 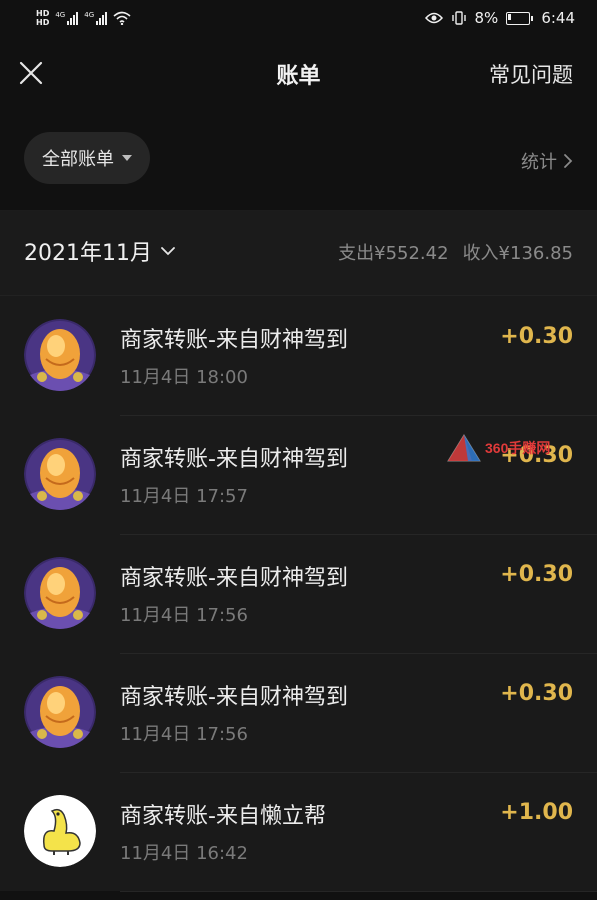 What do you see at coordinates (539, 162) in the screenshot?
I see `statistics-label: 统计` at bounding box center [539, 162].